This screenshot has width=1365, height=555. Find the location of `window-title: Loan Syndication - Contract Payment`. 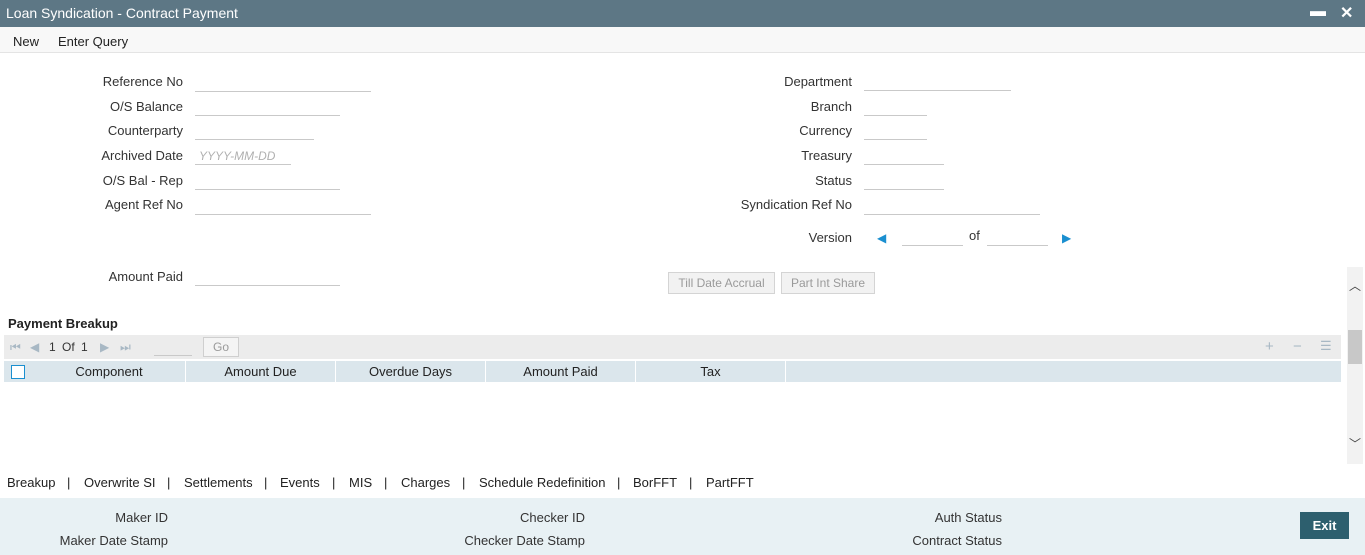

window-title: Loan Syndication - Contract Payment is located at coordinates (122, 13).